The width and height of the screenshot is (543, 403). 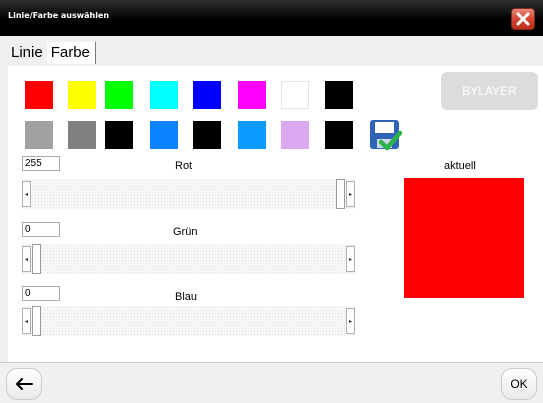 What do you see at coordinates (188, 194) in the screenshot?
I see `red-slider: ◂ ▸` at bounding box center [188, 194].